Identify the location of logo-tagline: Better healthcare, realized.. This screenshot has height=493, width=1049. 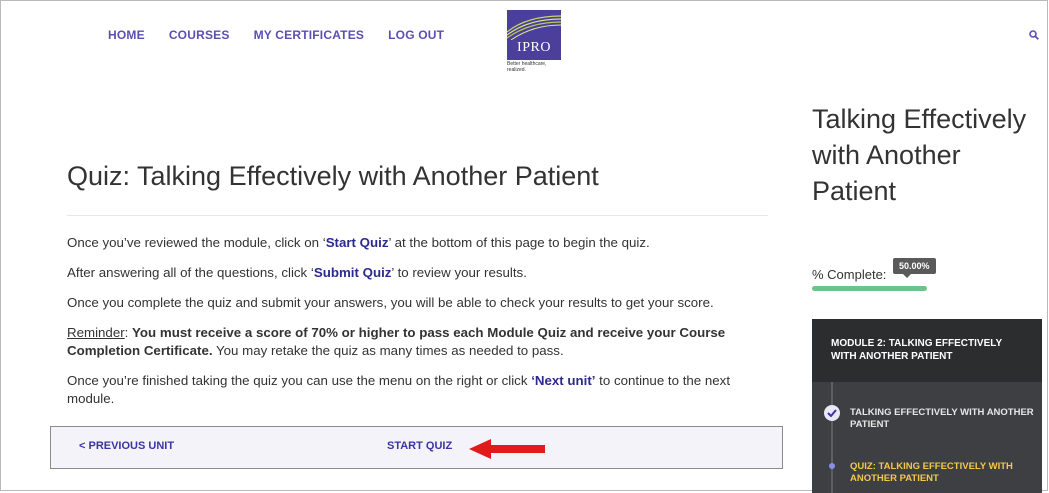
(534, 67).